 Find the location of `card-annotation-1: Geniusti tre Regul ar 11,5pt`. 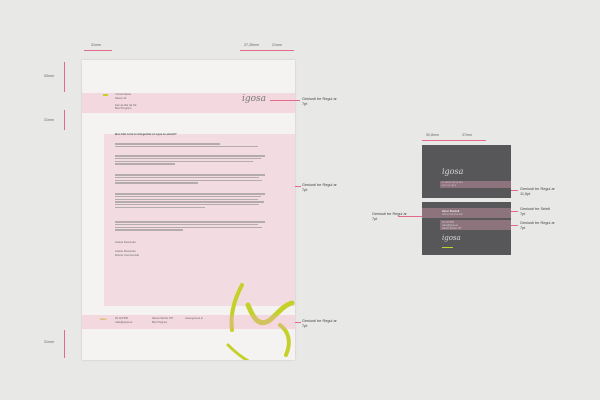

card-annotation-1: Geniusti tre Regul ar 11,5pt is located at coordinates (537, 192).